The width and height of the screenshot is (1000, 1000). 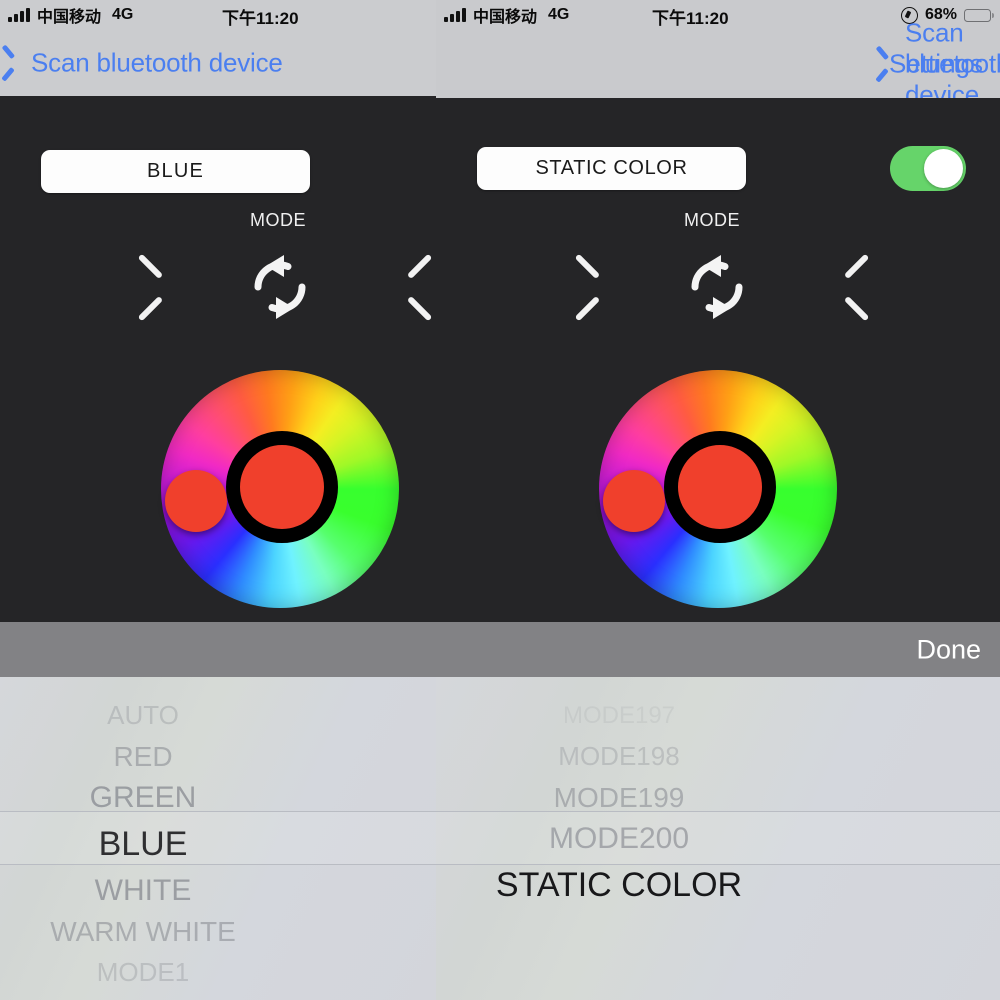 I want to click on picker-item: MODE199, so click(x=718, y=797).